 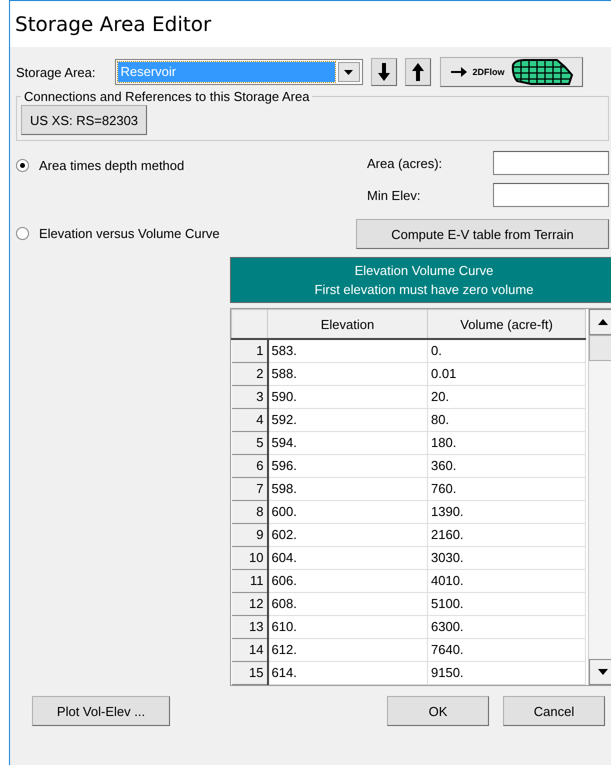 I want to click on row-number: 6, so click(x=250, y=466).